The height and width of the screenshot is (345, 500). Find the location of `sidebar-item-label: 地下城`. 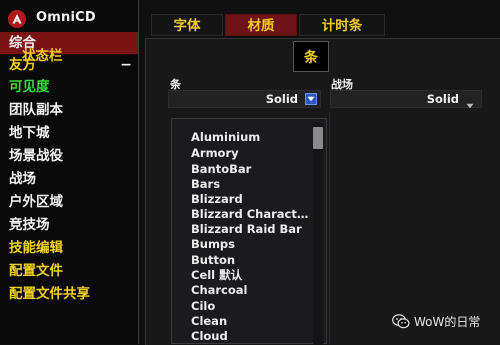

sidebar-item-label: 地下城 is located at coordinates (29, 133).